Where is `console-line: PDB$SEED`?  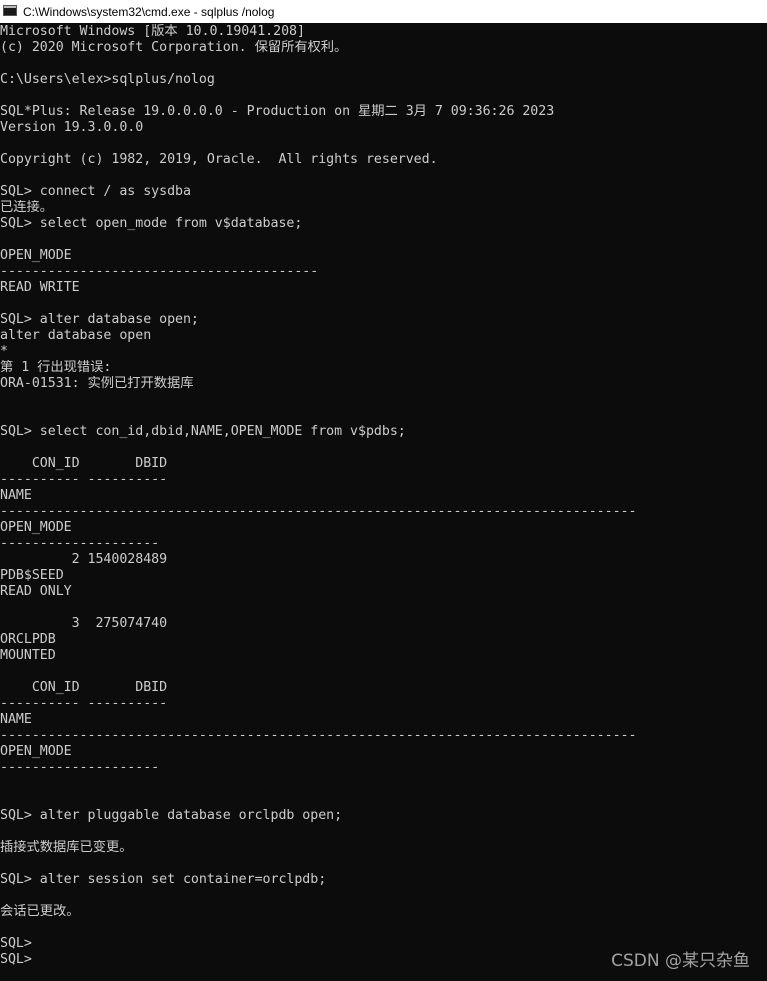 console-line: PDB$SEED is located at coordinates (32, 575).